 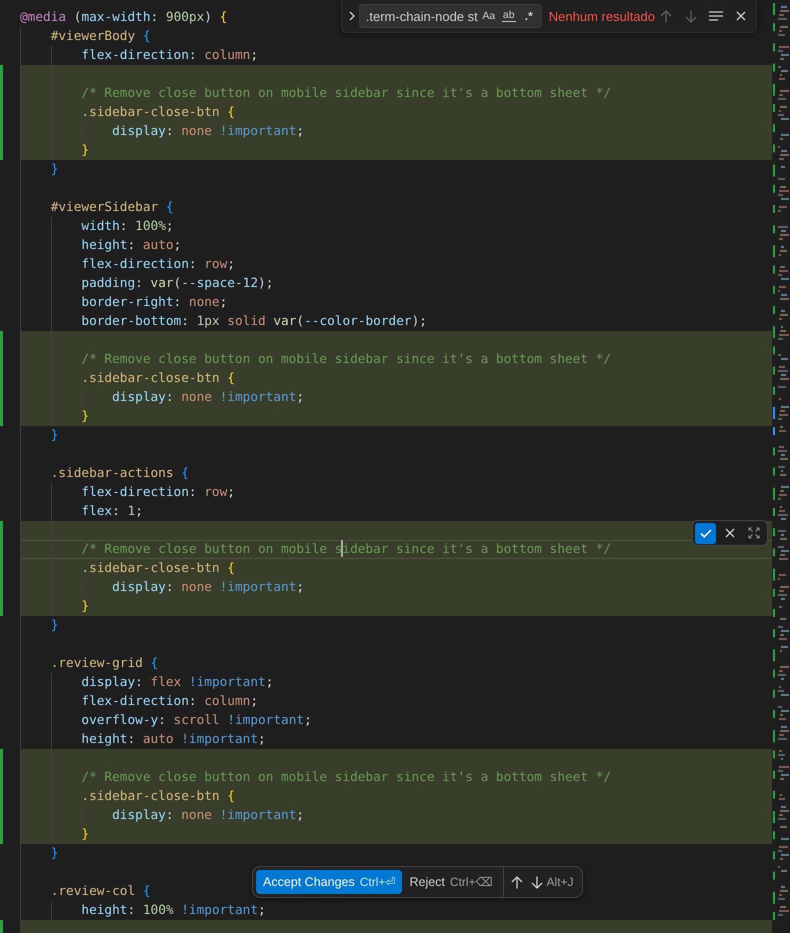 I want to click on accept-hunk-button, so click(x=705, y=533).